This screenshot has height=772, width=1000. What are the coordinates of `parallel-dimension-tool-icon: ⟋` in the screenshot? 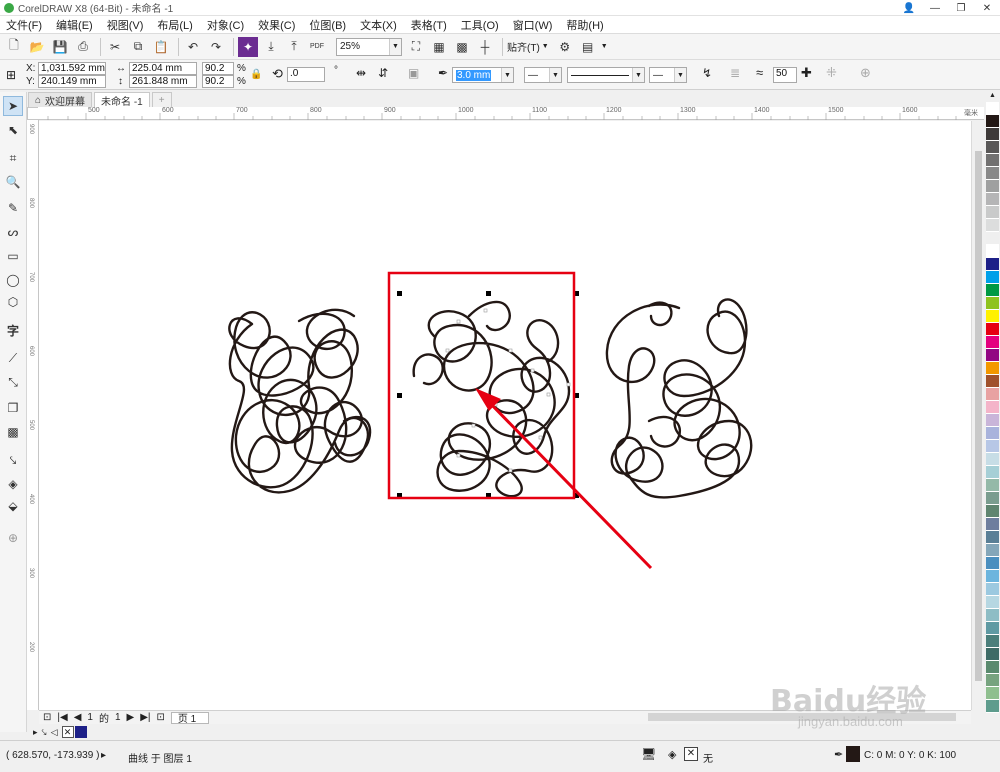 It's located at (13, 358).